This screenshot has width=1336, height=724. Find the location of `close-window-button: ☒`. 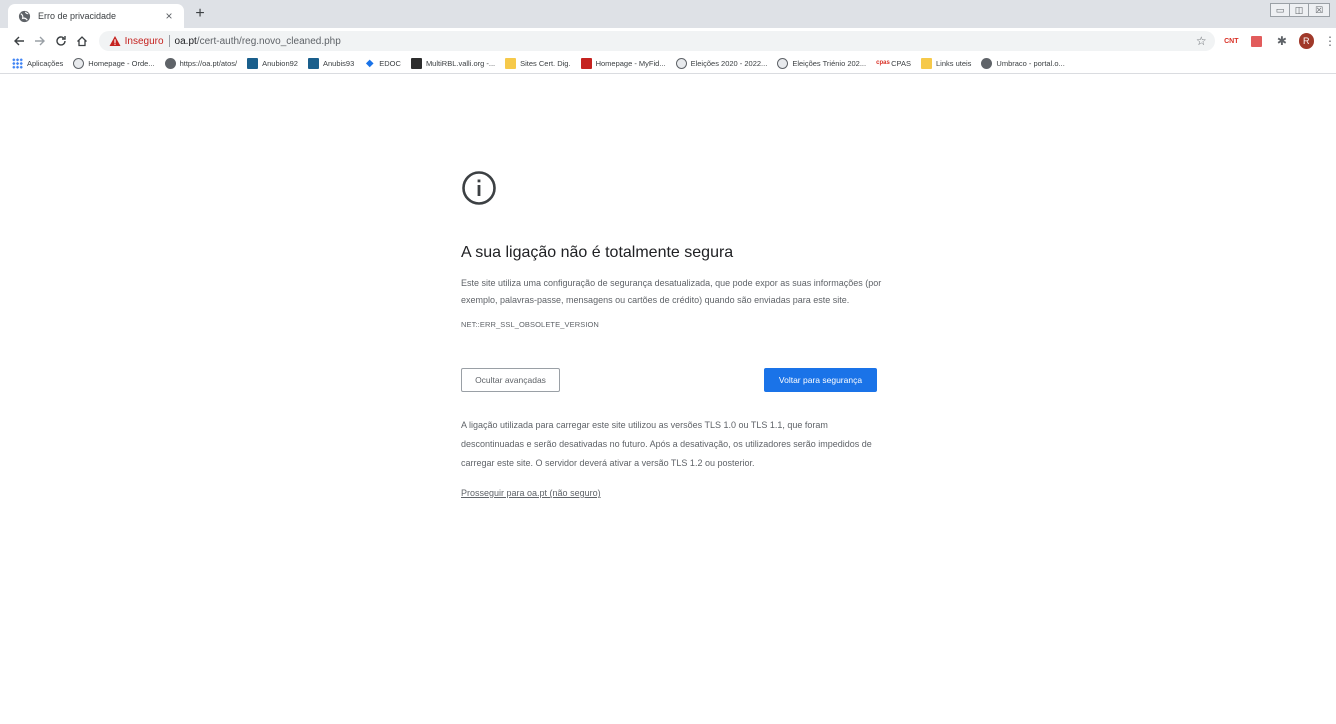

close-window-button: ☒ is located at coordinates (1319, 10).